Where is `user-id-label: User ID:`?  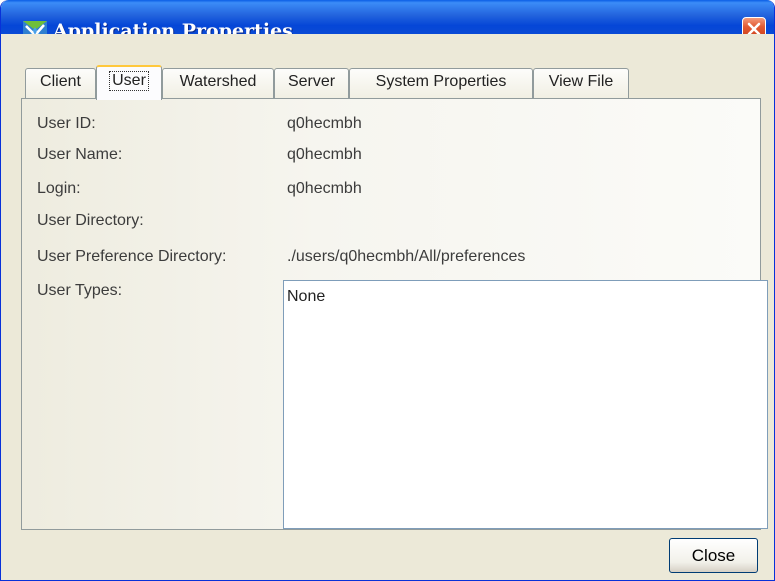 user-id-label: User ID: is located at coordinates (66, 123).